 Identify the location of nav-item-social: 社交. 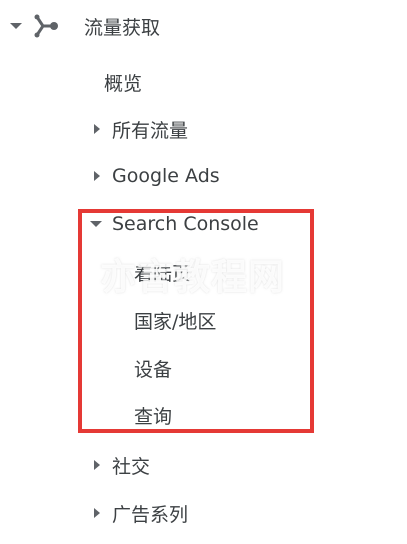
(122, 465).